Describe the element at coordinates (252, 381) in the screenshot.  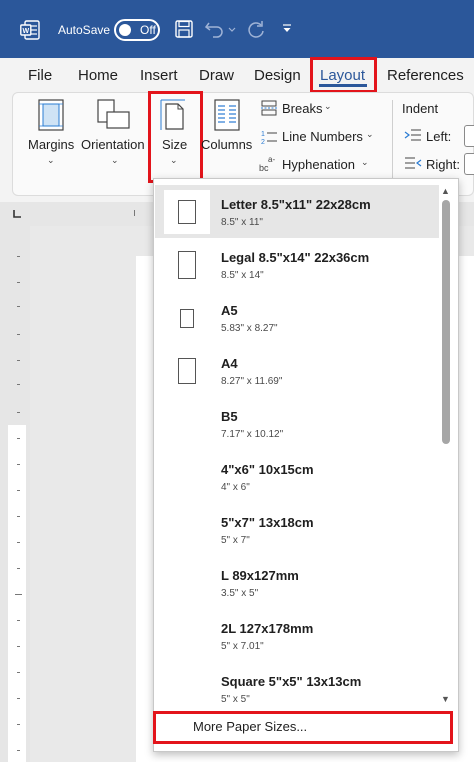
I see `paper-size-dims: 8.27" x 11.69"` at that location.